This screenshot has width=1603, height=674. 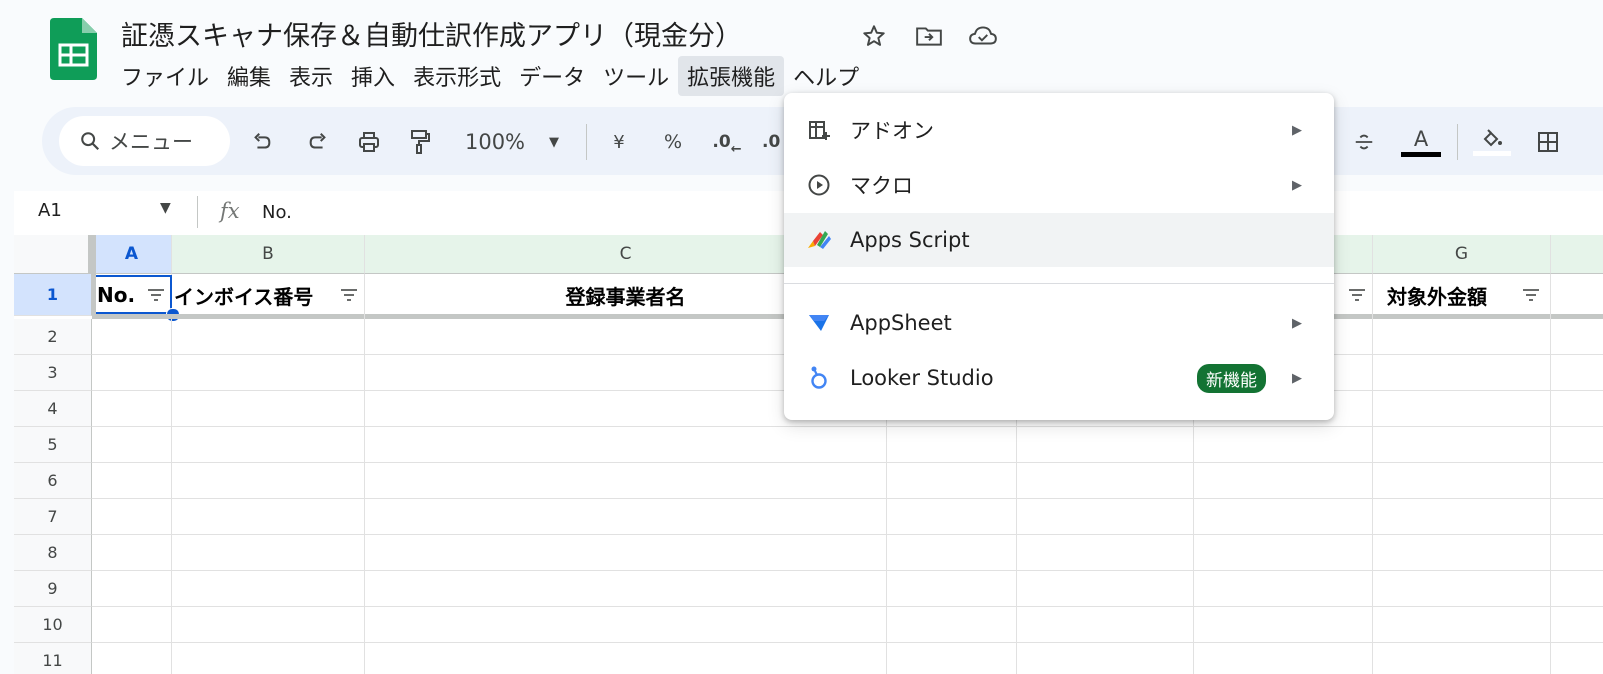 What do you see at coordinates (1059, 240) in the screenshot?
I see `menu-item-apps-script: Apps Script` at bounding box center [1059, 240].